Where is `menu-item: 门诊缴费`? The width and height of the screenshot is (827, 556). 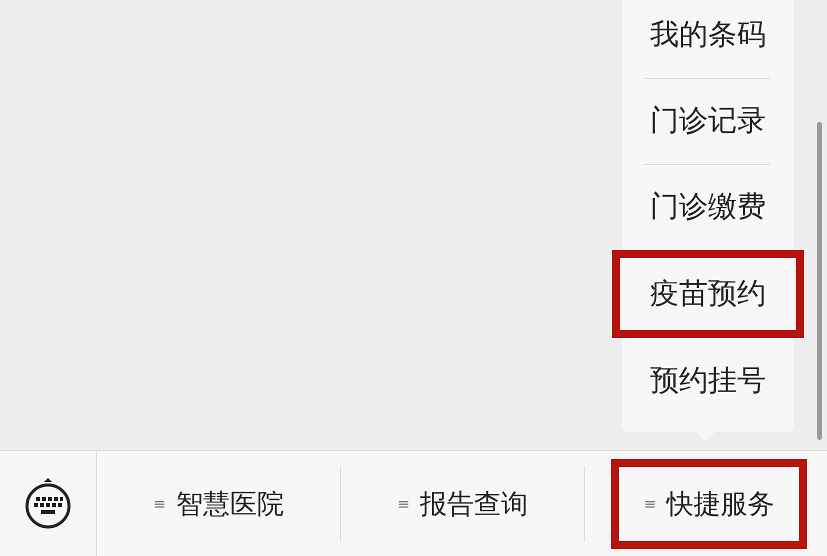 menu-item: 门诊缴费 is located at coordinates (708, 207).